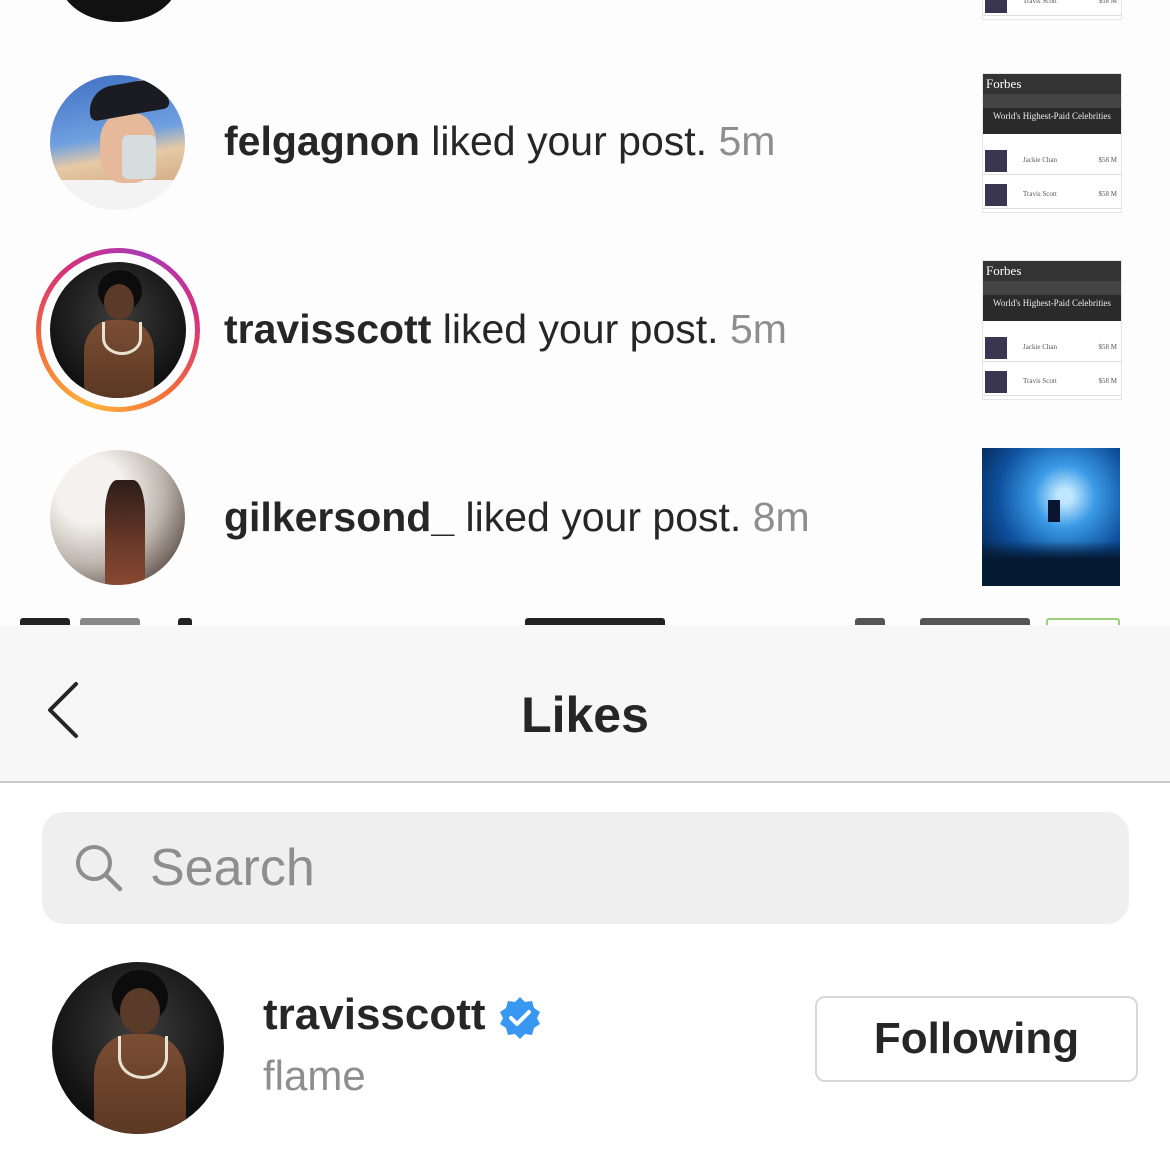 The height and width of the screenshot is (1153, 1170). I want to click on following-button: Following, so click(976, 1039).